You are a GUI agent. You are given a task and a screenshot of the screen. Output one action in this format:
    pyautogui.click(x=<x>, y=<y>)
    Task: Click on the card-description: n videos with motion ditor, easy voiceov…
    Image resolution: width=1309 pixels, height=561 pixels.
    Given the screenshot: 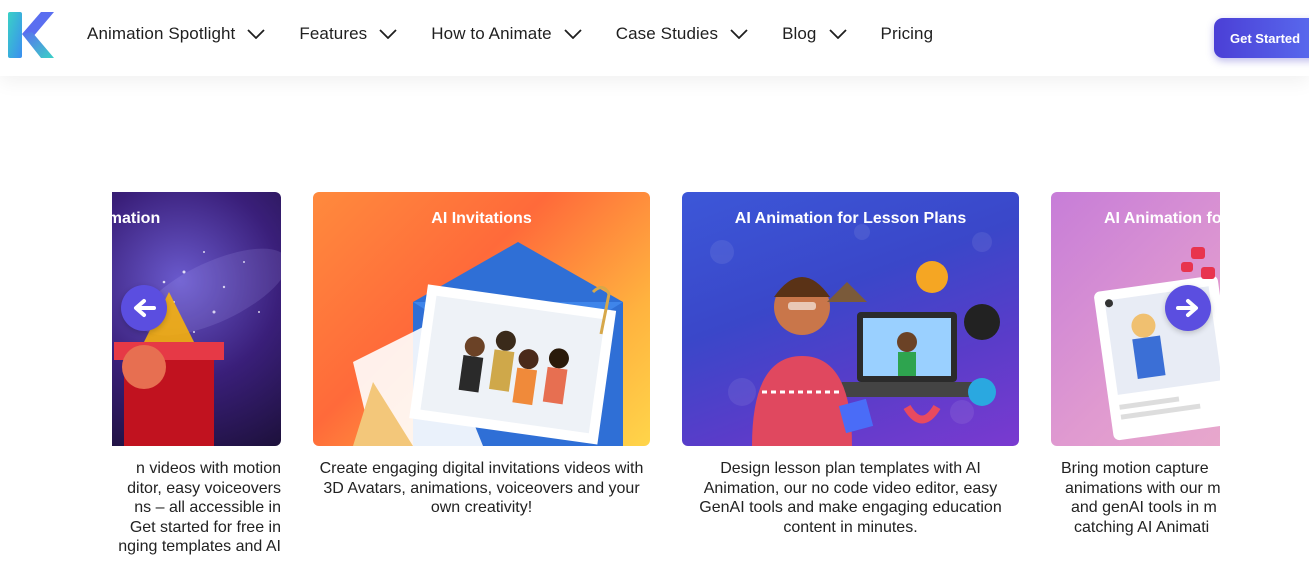 What is the action you would take?
    pyautogui.click(x=196, y=508)
    